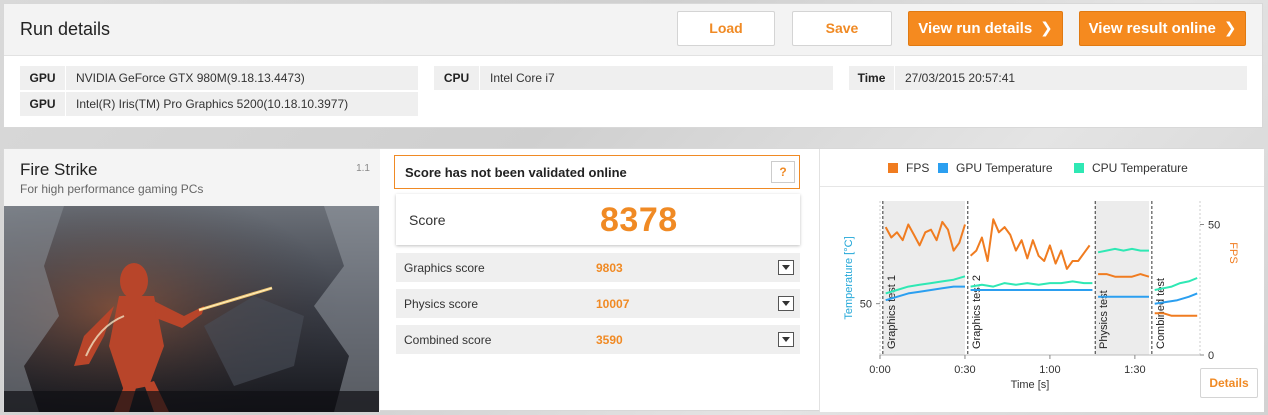 The width and height of the screenshot is (1268, 415). What do you see at coordinates (441, 304) in the screenshot?
I see `physics-score-label: Physics score` at bounding box center [441, 304].